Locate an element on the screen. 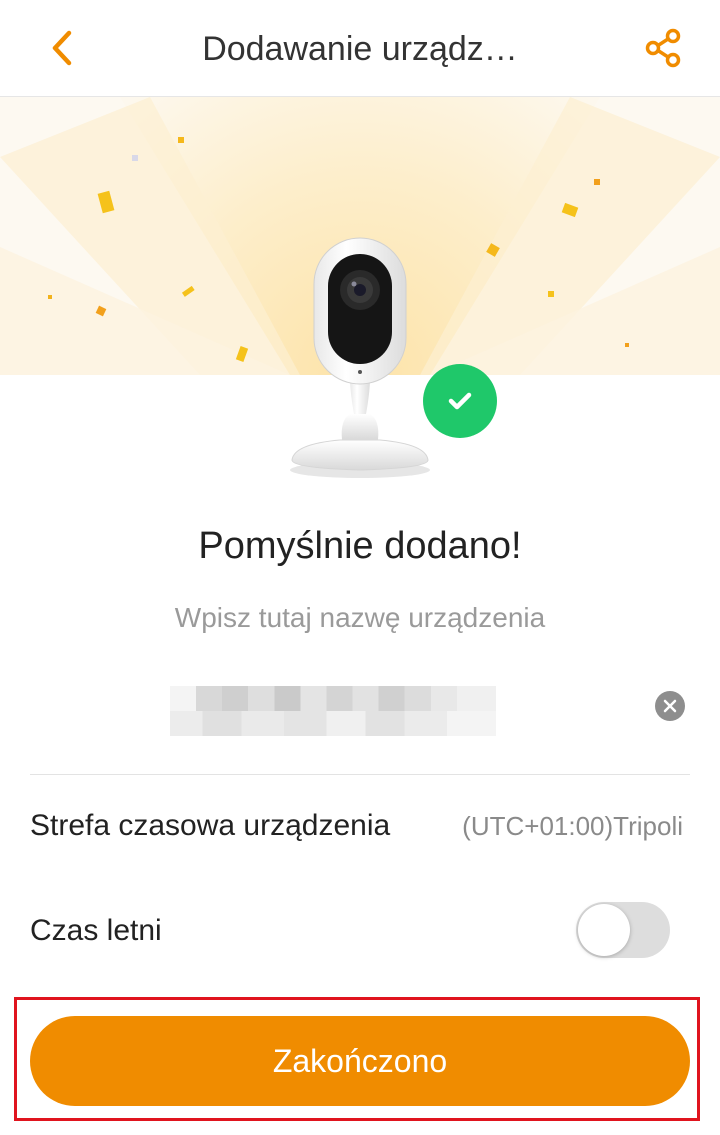 The height and width of the screenshot is (1135, 720). share-button is located at coordinates (664, 48).